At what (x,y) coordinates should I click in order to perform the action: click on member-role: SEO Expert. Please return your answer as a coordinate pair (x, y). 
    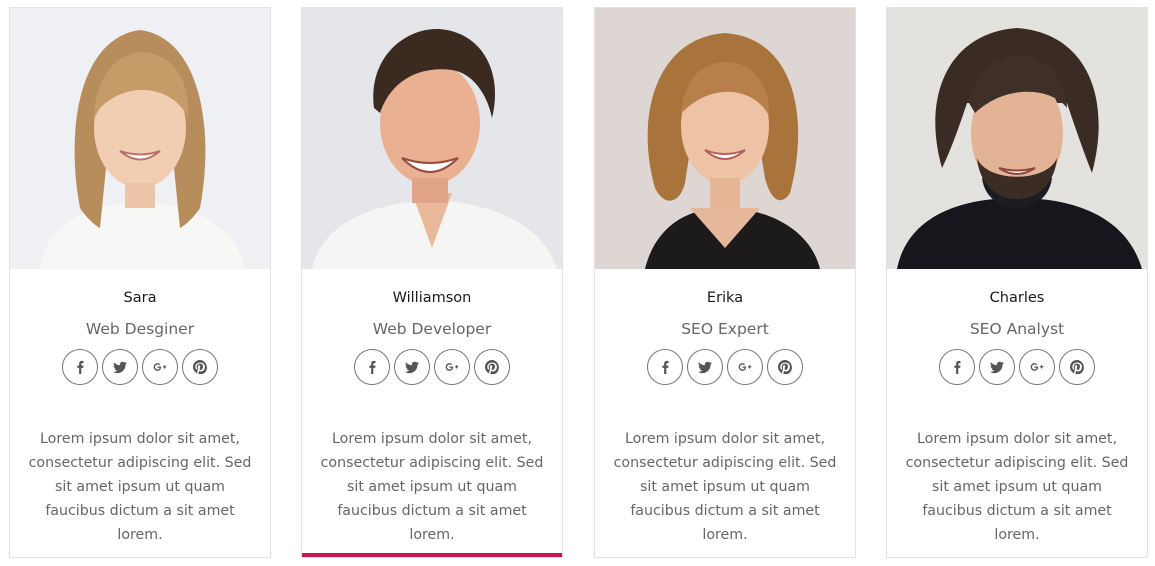
    Looking at the image, I should click on (725, 329).